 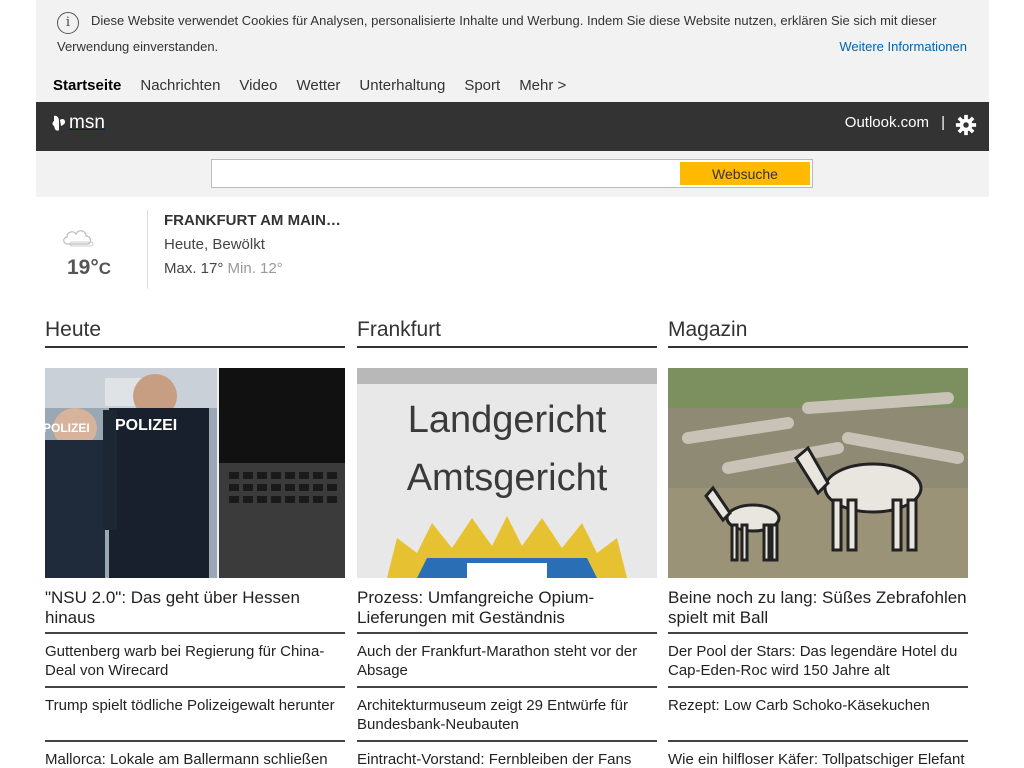 What do you see at coordinates (258, 85) in the screenshot?
I see `nav-item-video: Video` at bounding box center [258, 85].